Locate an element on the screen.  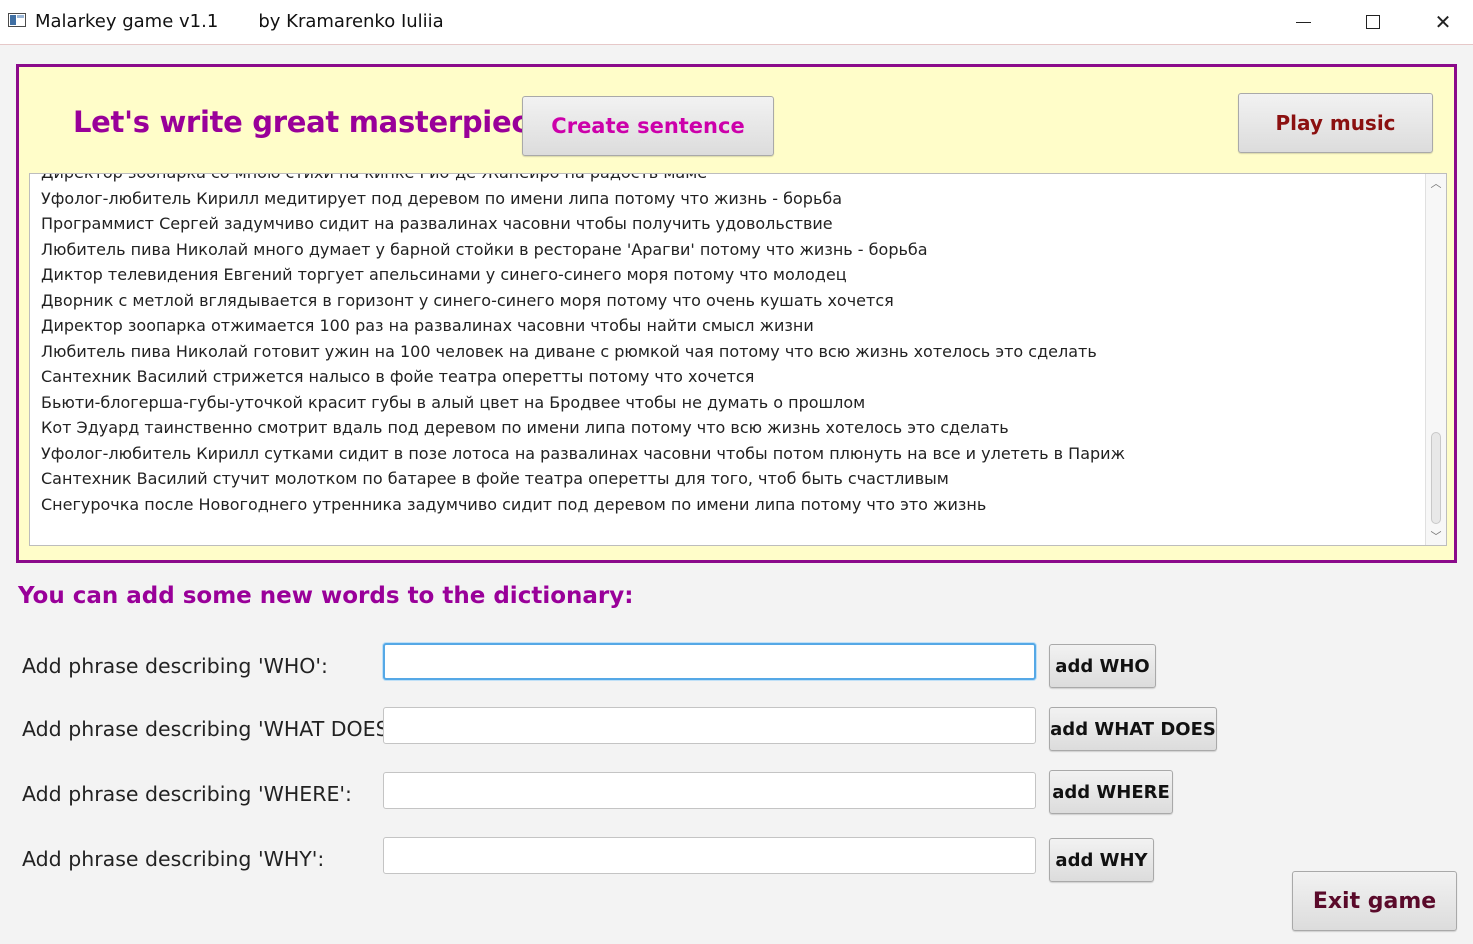
maximize-icon is located at coordinates (1373, 22).